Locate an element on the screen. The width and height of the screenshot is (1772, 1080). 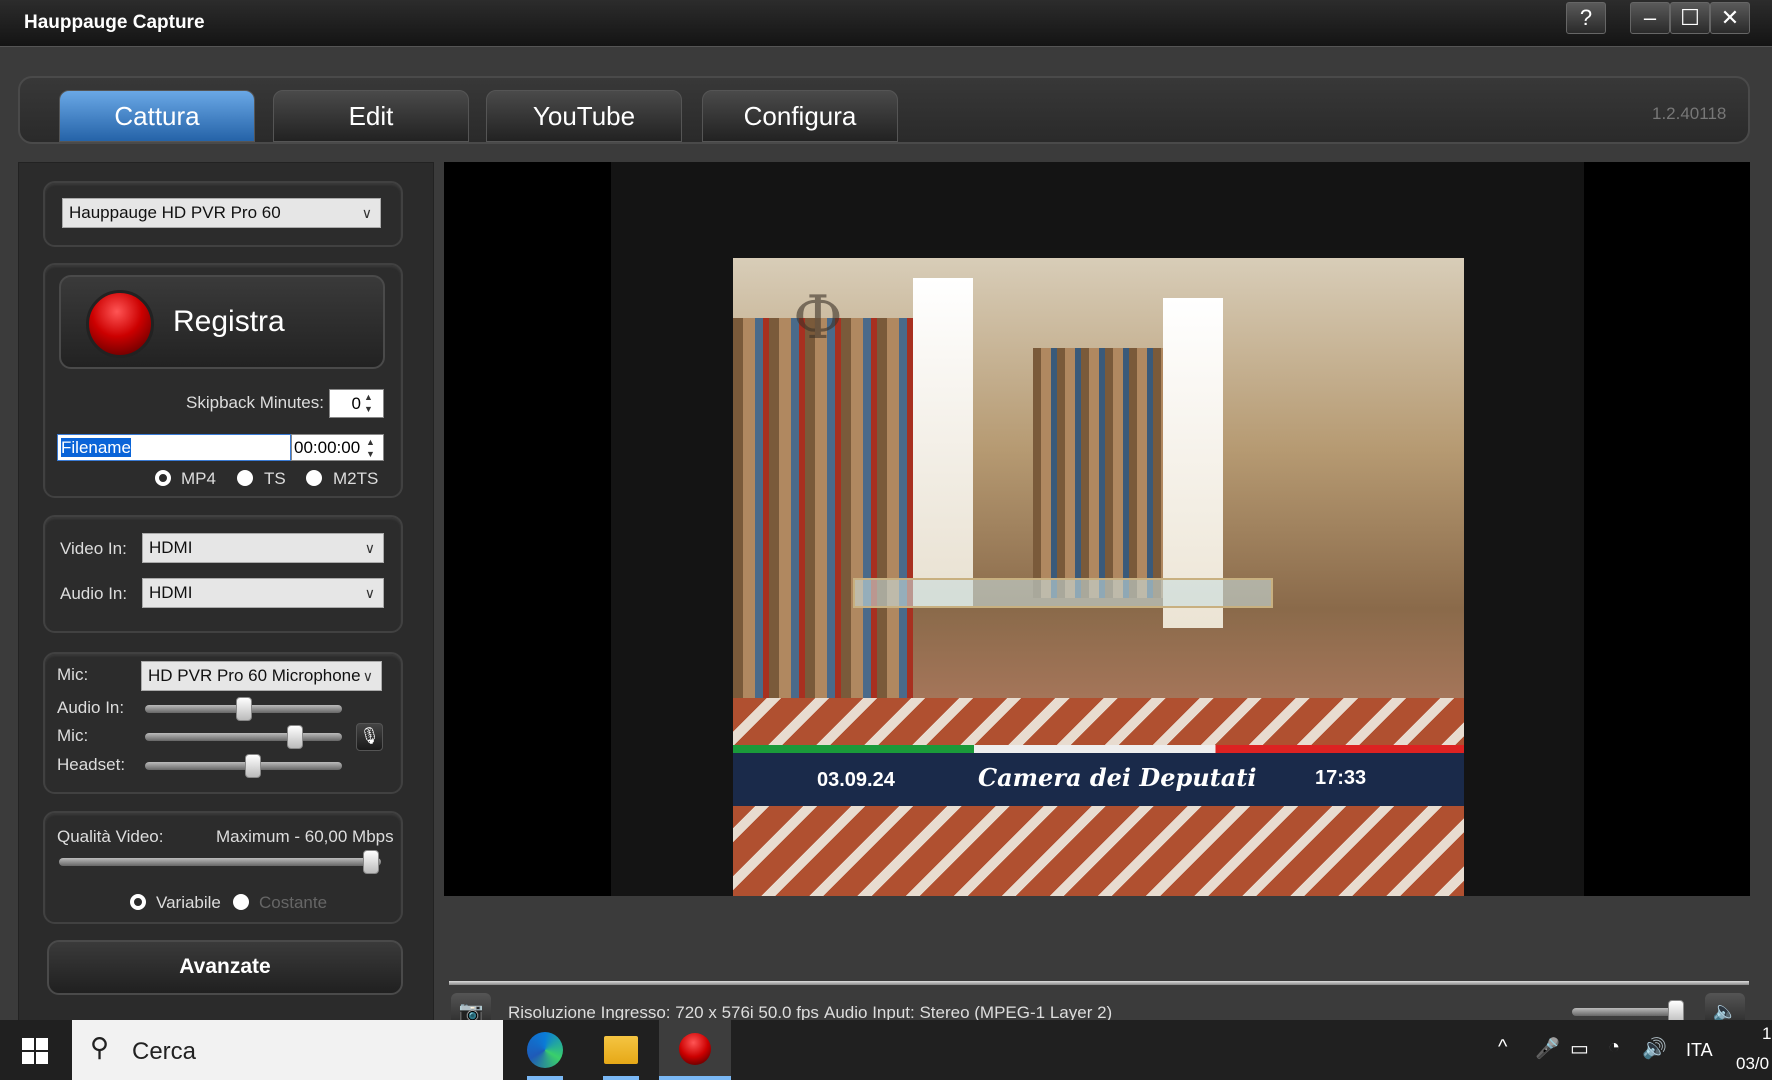
mic-label: Mic: is located at coordinates (73, 674).